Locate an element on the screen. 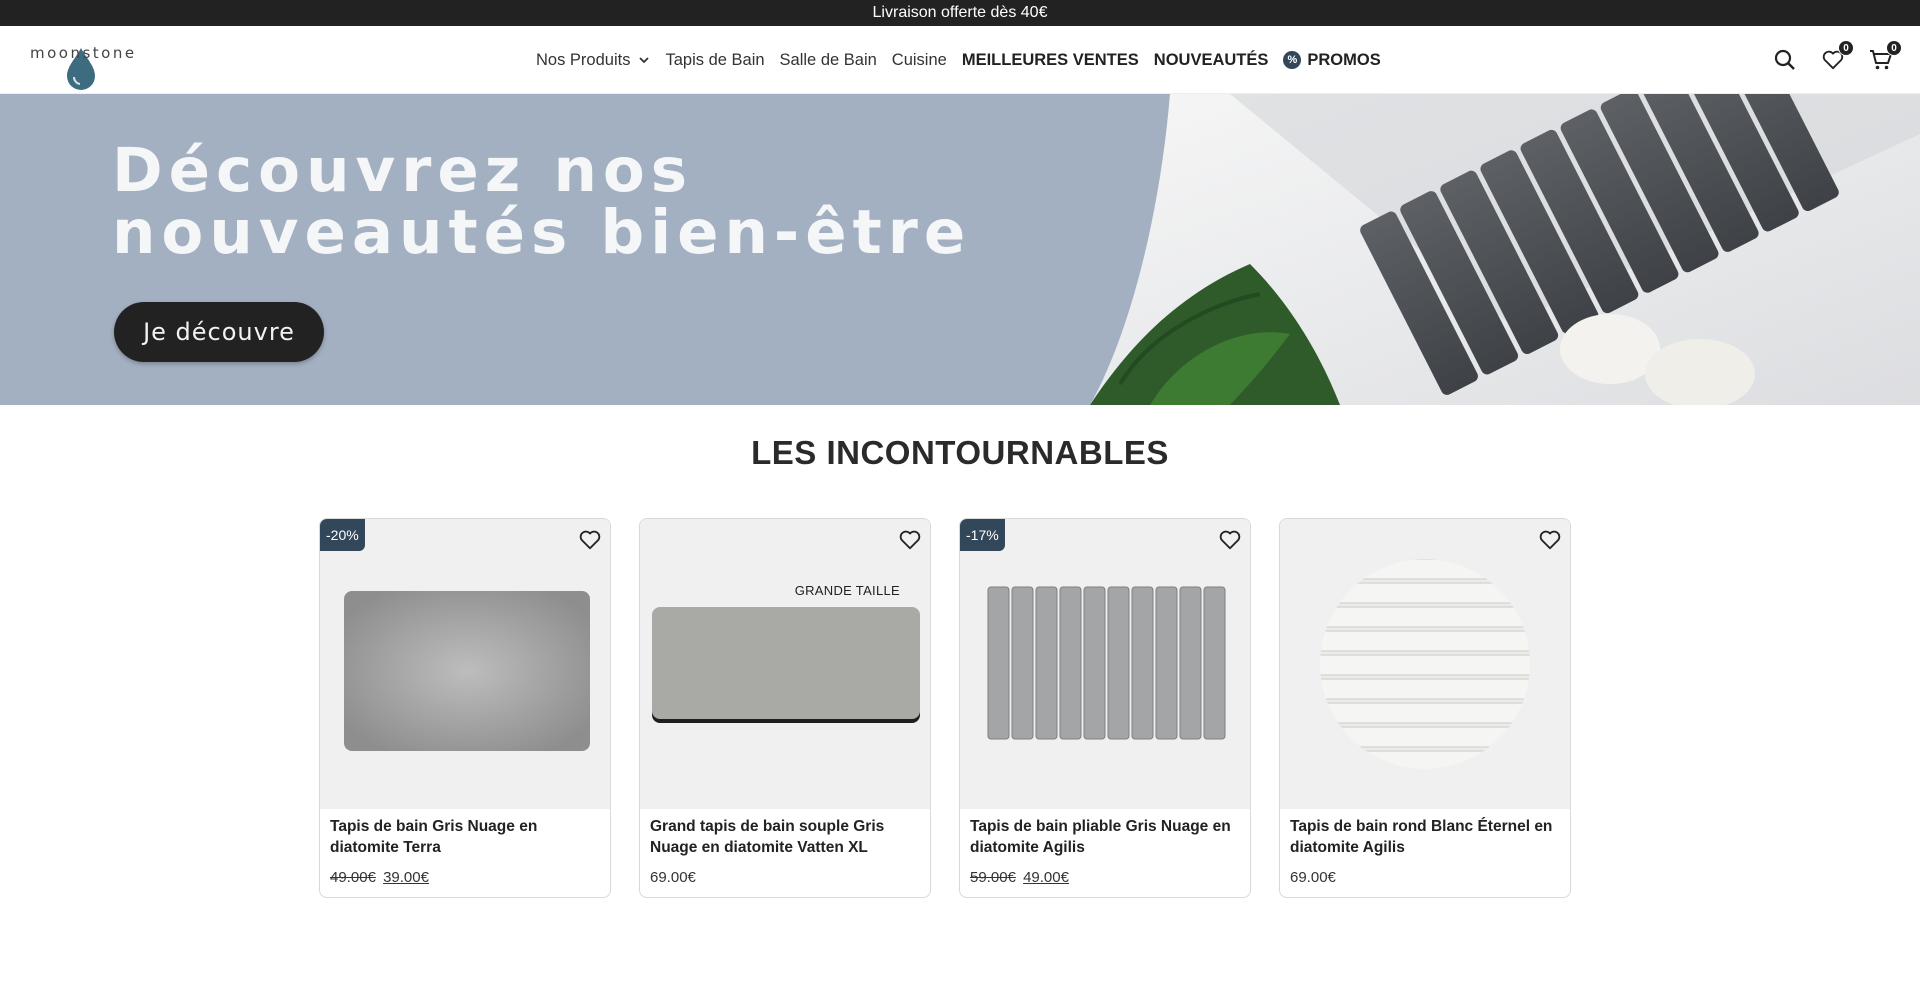 The image size is (1920, 993). nav-products: Nos Produits is located at coordinates (593, 60).